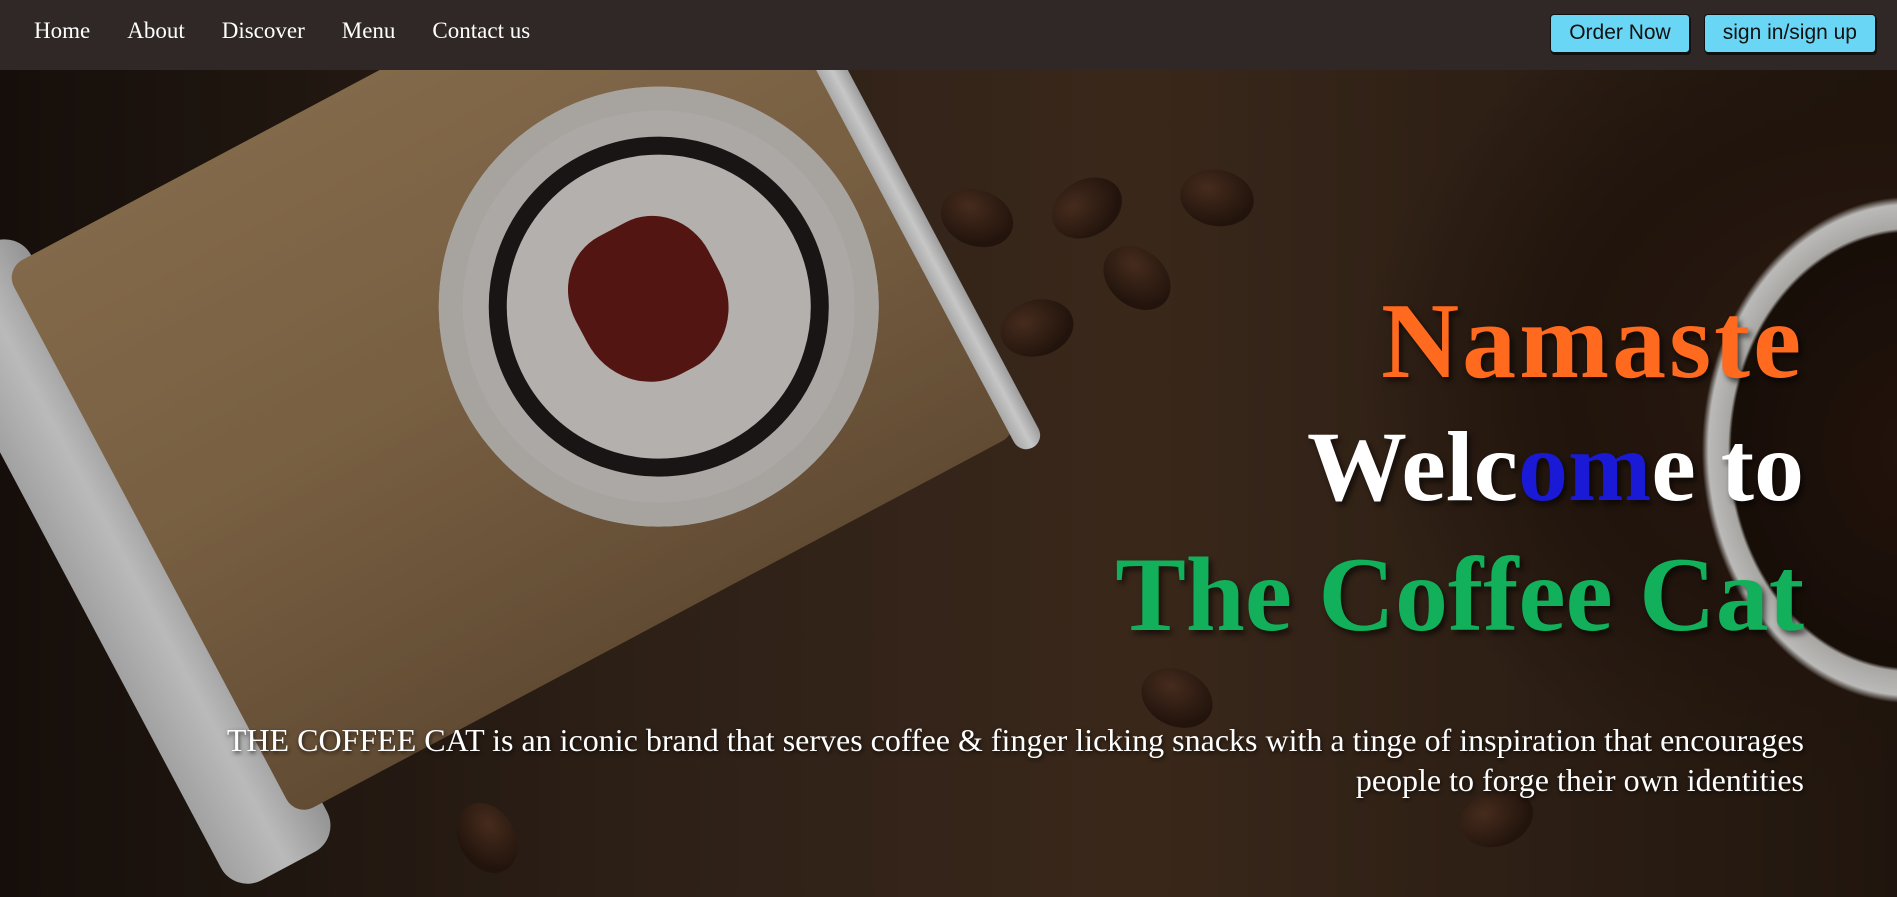 The height and width of the screenshot is (897, 1897). Describe the element at coordinates (481, 31) in the screenshot. I see `nav-contact-us: Contact us` at that location.